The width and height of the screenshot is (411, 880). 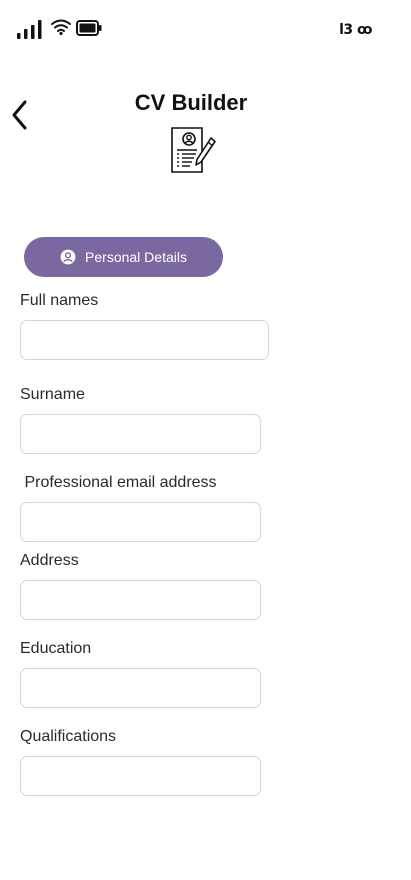 I want to click on wifi-icon, so click(x=61, y=27).